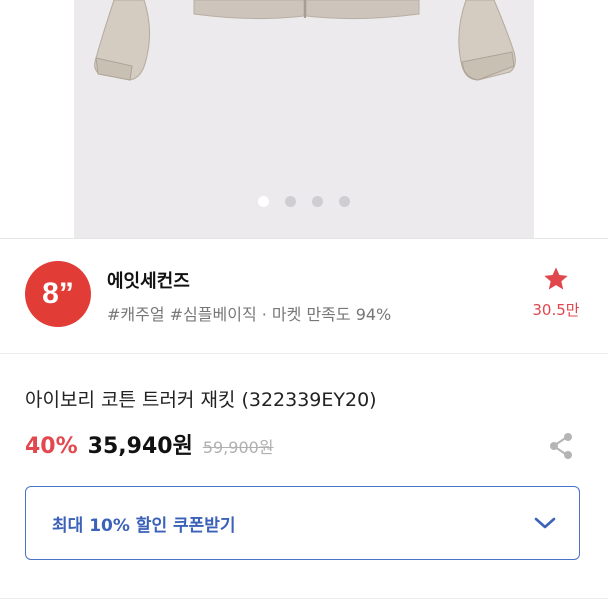  I want to click on coupon-button: 최대 10% 할인 쿠폰받기, so click(302, 523).